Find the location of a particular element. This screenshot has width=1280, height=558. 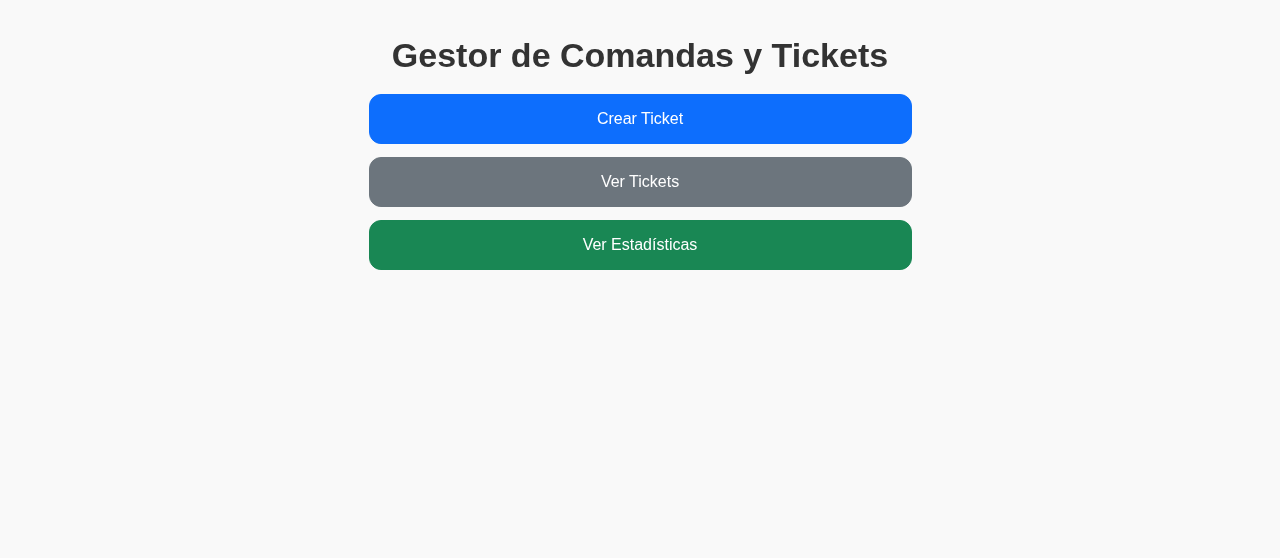

menu-button: Crear Ticket is located at coordinates (640, 119).